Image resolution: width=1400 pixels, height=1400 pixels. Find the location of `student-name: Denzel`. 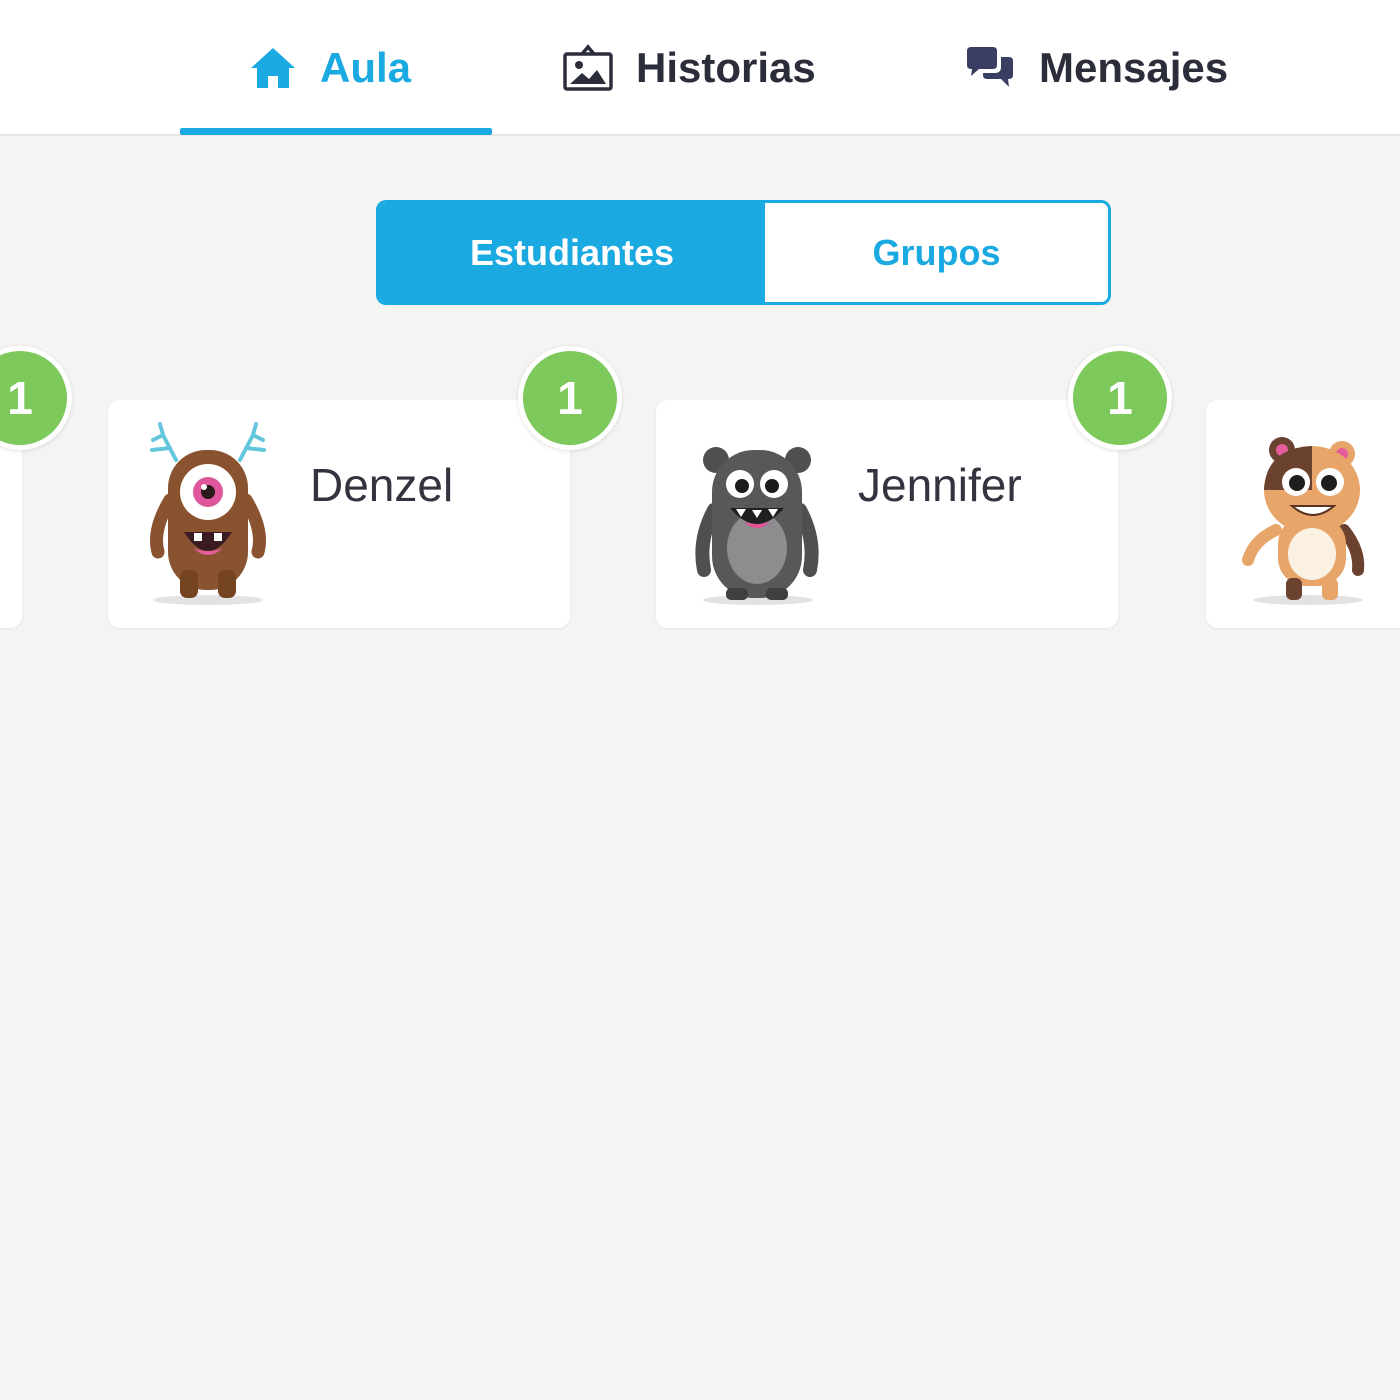

student-name: Denzel is located at coordinates (382, 485).